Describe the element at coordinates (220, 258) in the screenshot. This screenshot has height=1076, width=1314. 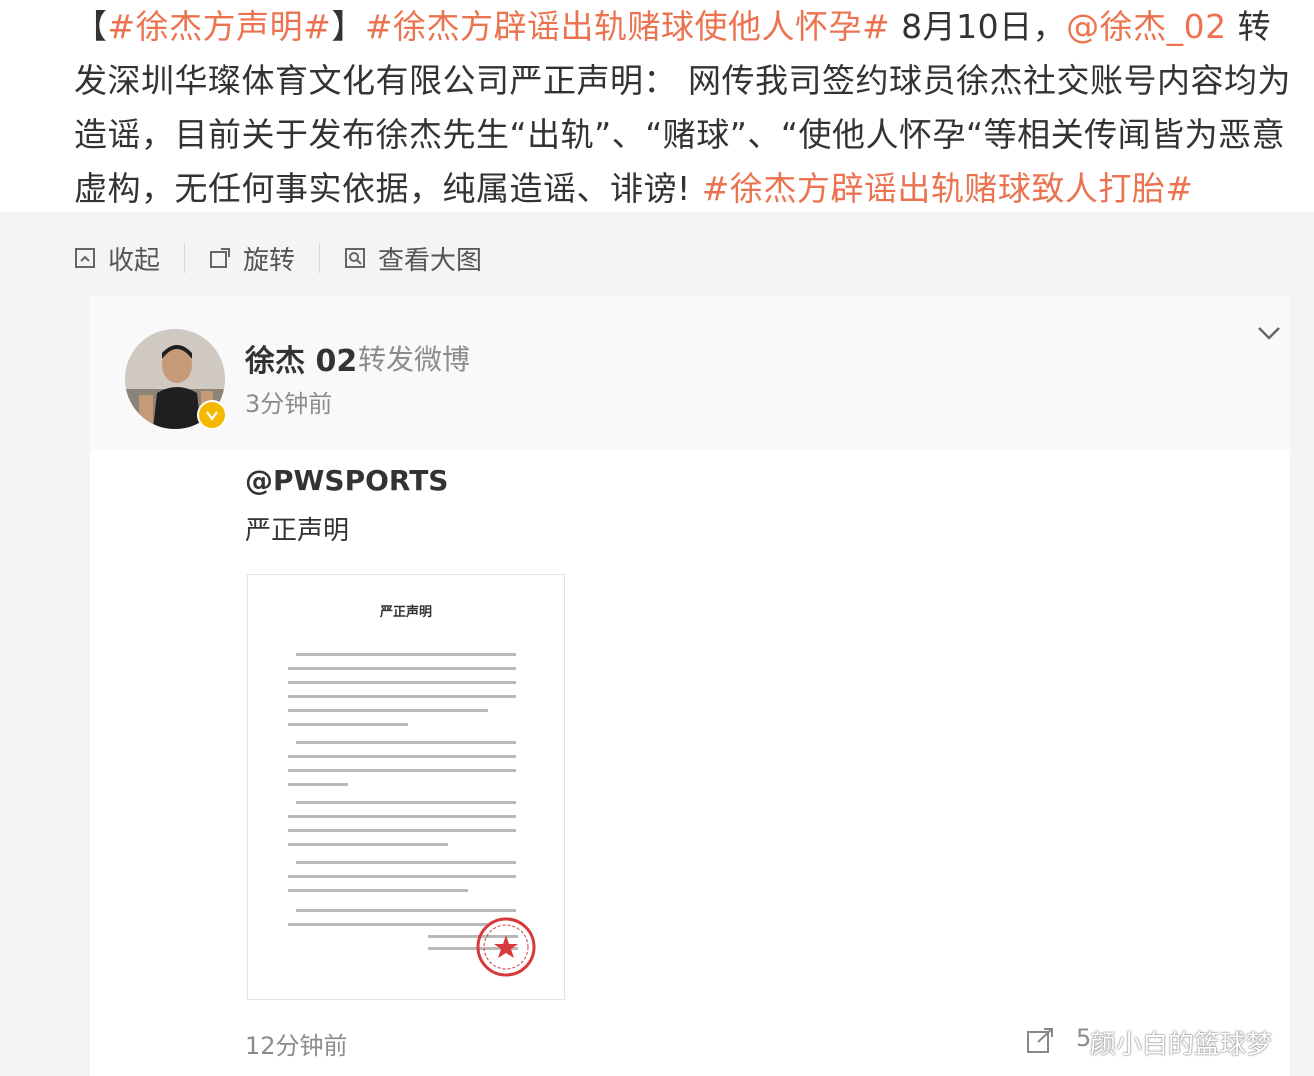
I see `rotate-icon` at that location.